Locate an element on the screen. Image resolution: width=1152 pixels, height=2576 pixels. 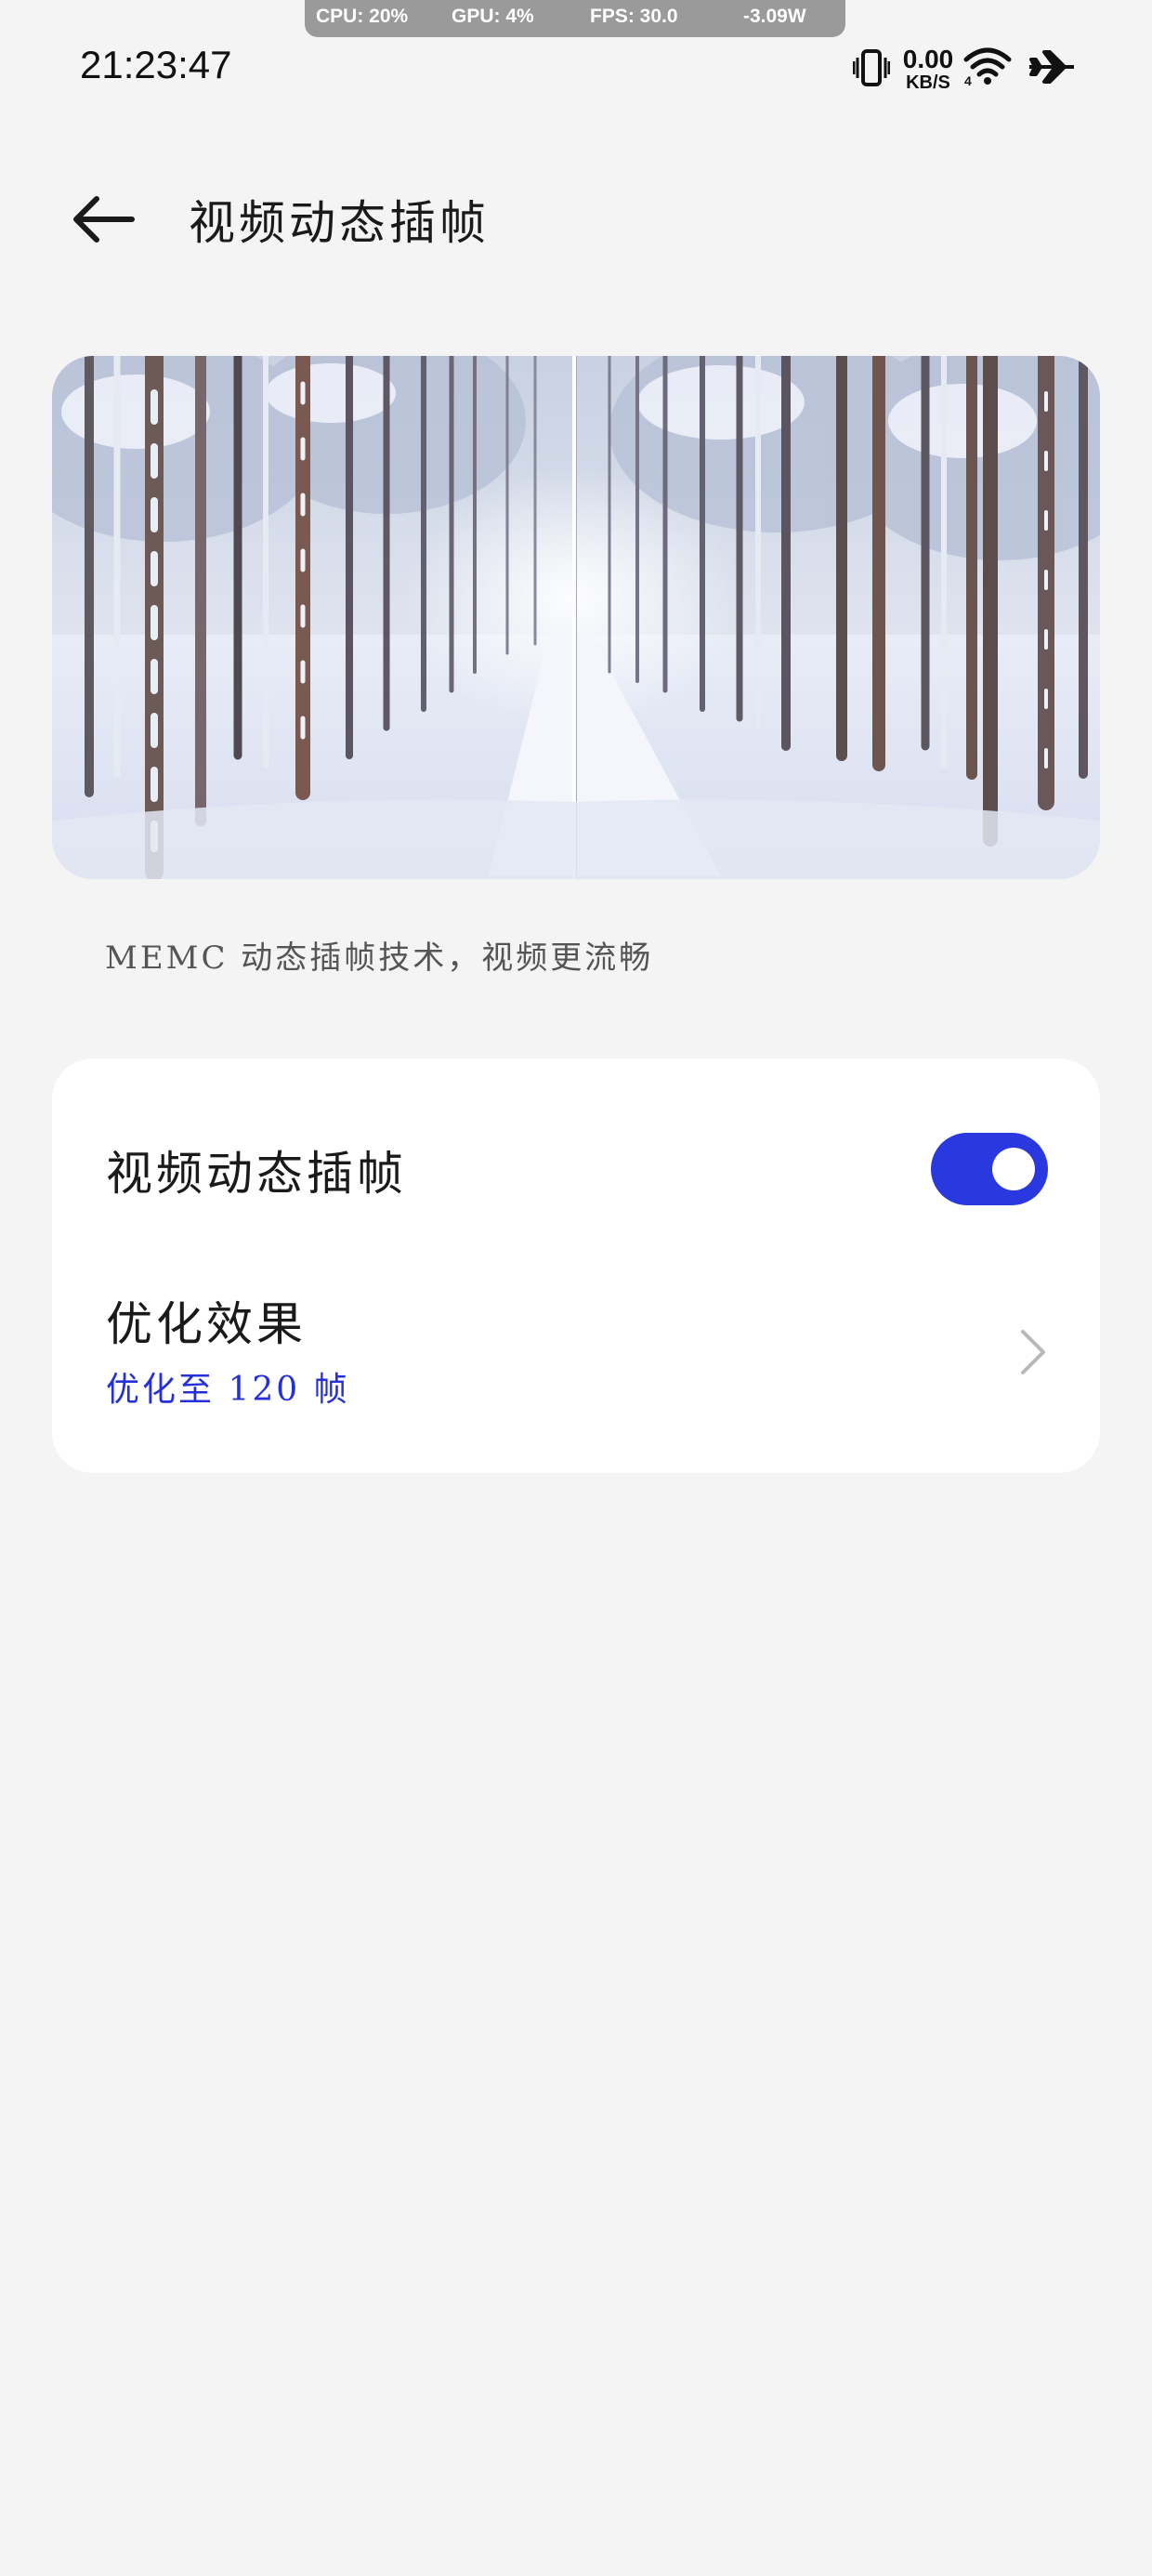
gpu-usage: GPU: 4% is located at coordinates (493, 16).